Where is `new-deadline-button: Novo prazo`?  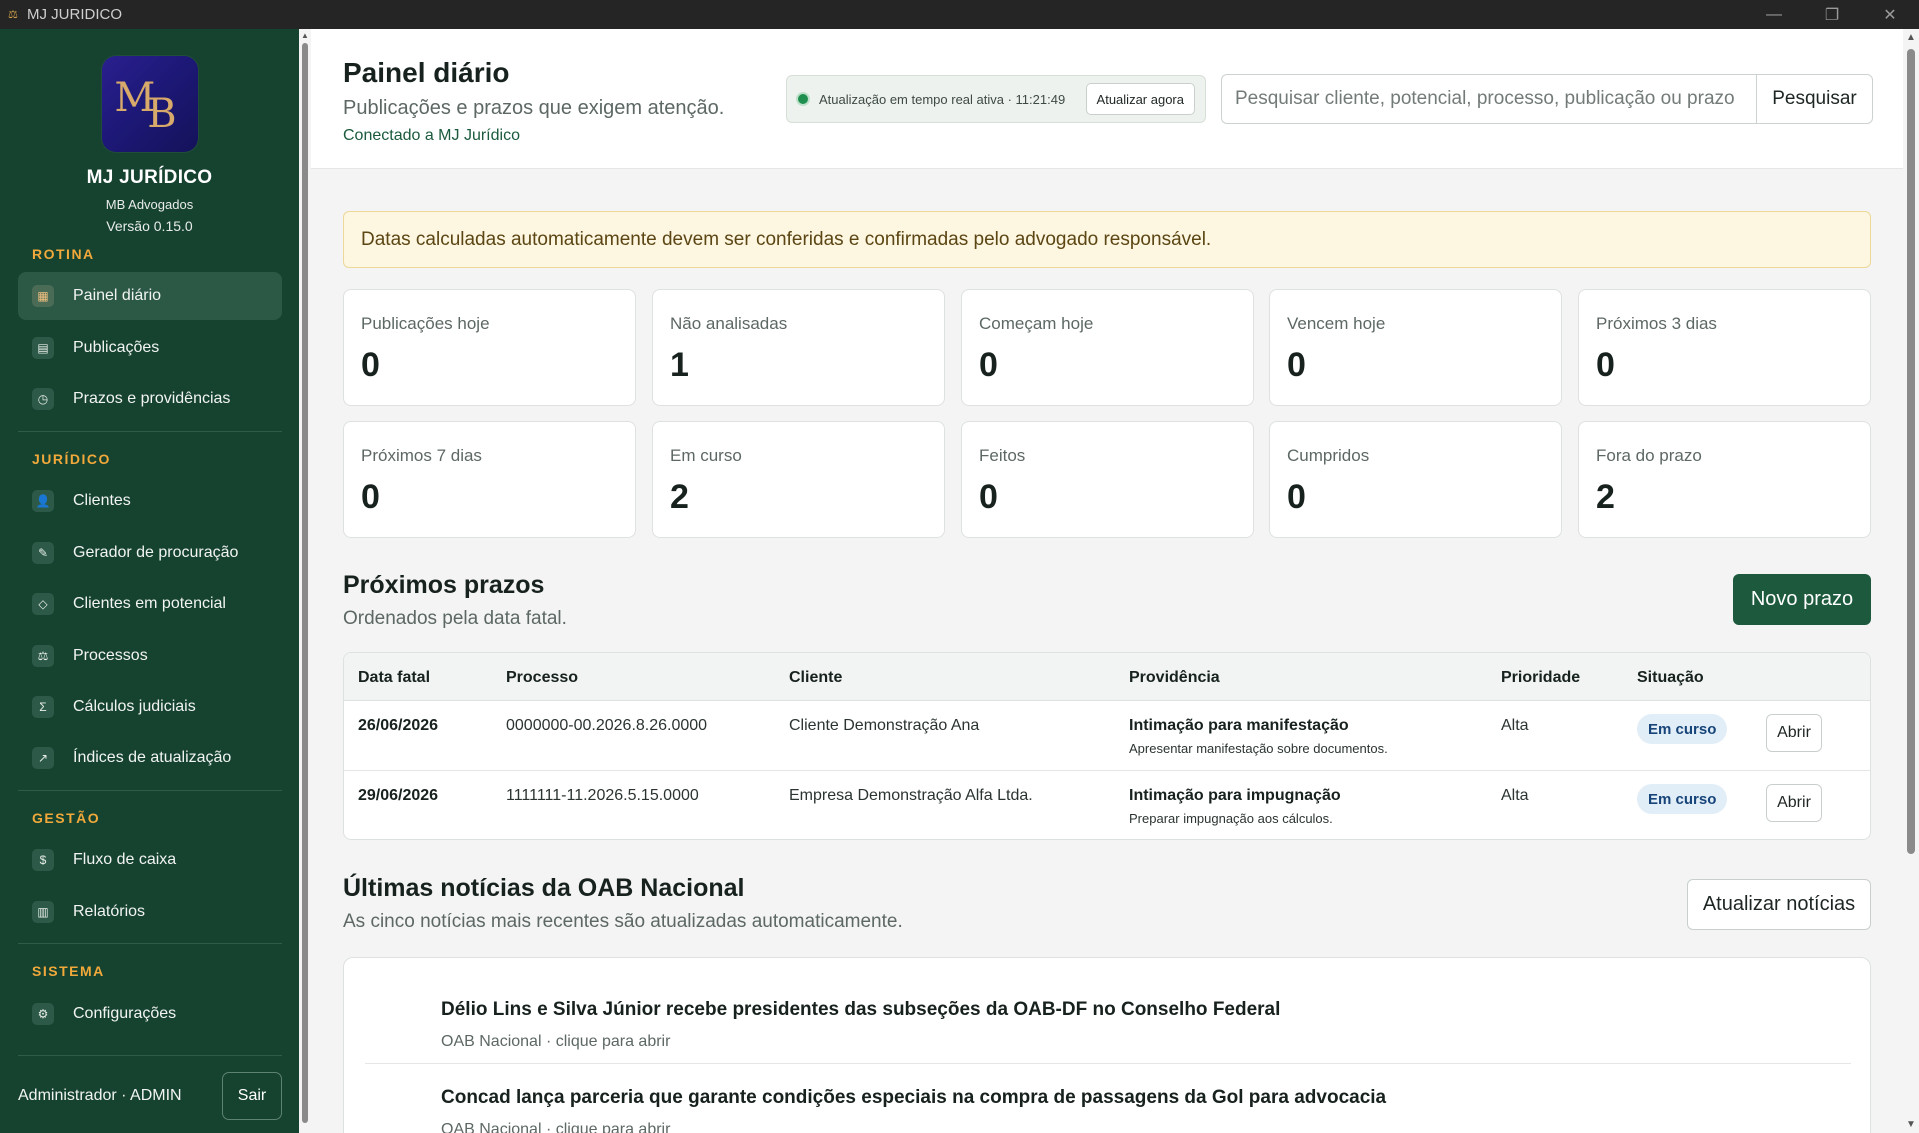
new-deadline-button: Novo prazo is located at coordinates (1802, 599).